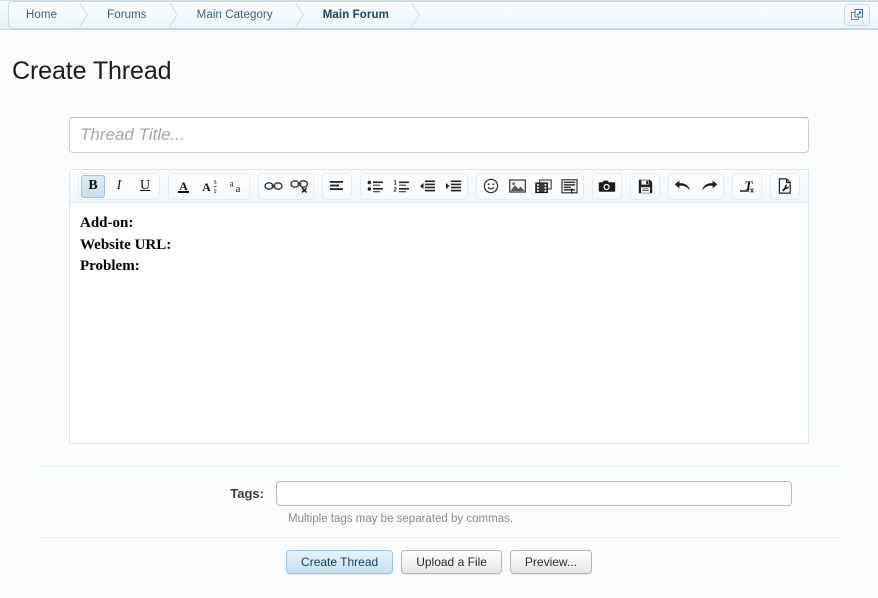 The width and height of the screenshot is (878, 598). I want to click on bullet-list-icon, so click(375, 186).